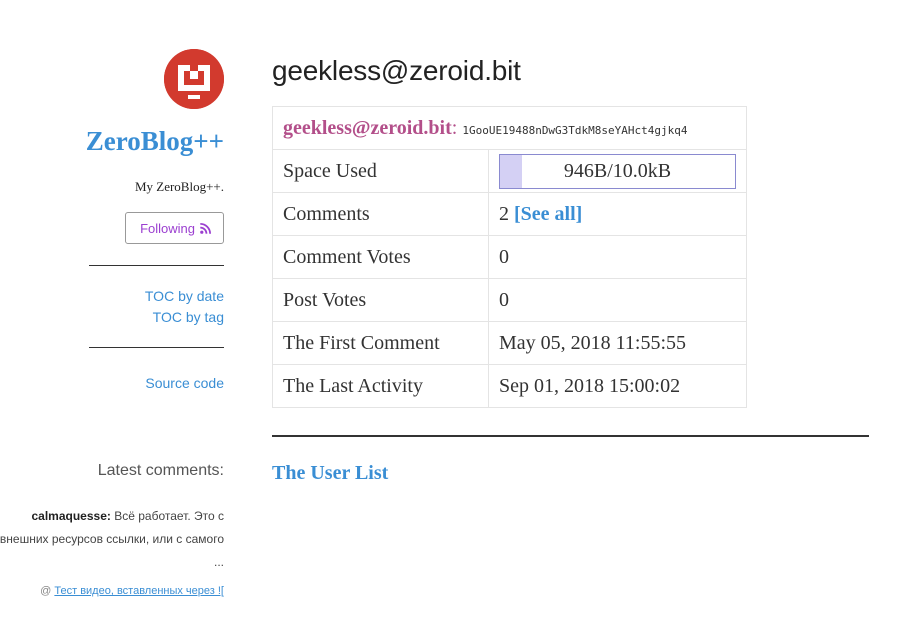 This screenshot has width=900, height=622. I want to click on see-all-comments-link: [See all], so click(548, 214).